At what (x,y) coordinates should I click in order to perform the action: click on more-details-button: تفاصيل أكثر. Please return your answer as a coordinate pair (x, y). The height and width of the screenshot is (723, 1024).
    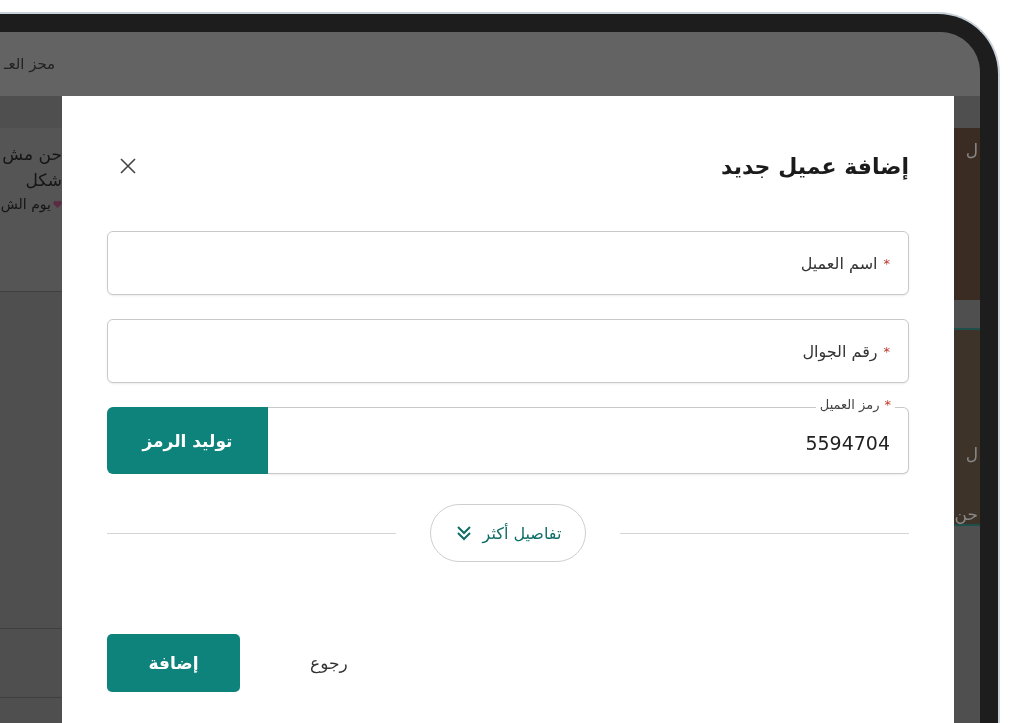
    Looking at the image, I should click on (508, 533).